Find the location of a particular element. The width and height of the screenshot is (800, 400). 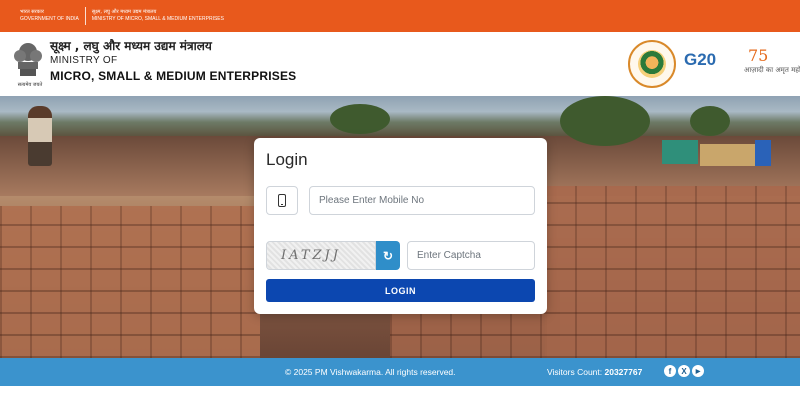

gov-hindi-label: भारत सरकार is located at coordinates (32, 12).